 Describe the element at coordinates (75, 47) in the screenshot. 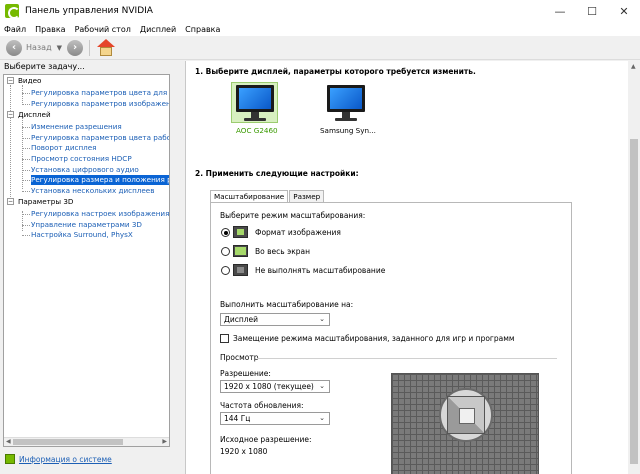

I see `arrow-right-icon: ›` at that location.